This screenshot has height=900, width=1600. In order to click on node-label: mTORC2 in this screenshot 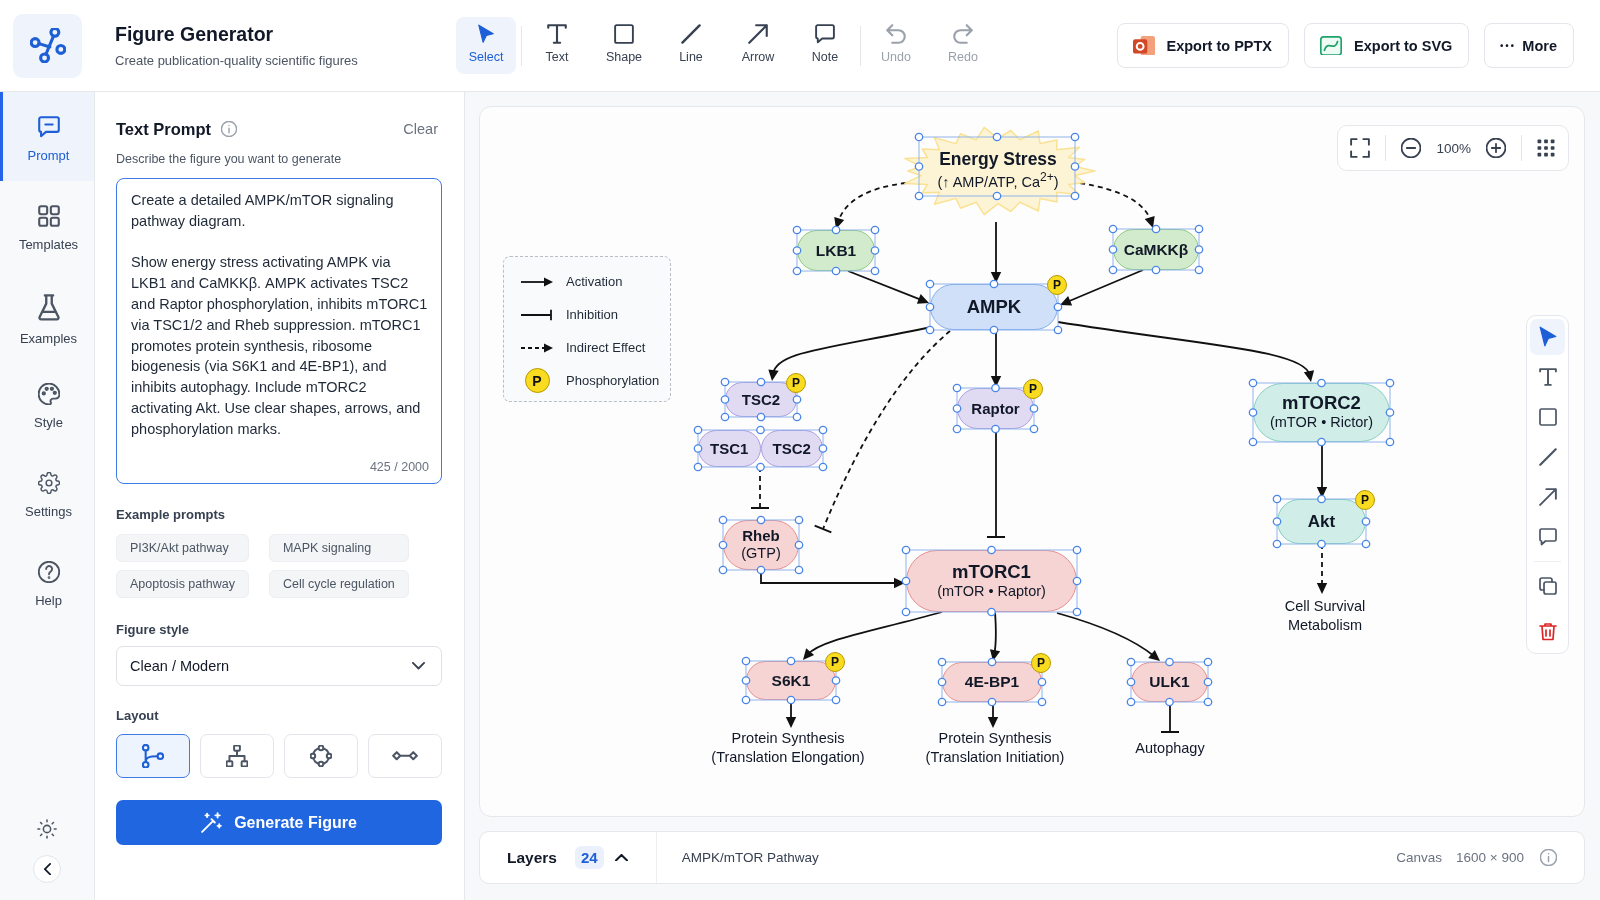, I will do `click(1321, 403)`.